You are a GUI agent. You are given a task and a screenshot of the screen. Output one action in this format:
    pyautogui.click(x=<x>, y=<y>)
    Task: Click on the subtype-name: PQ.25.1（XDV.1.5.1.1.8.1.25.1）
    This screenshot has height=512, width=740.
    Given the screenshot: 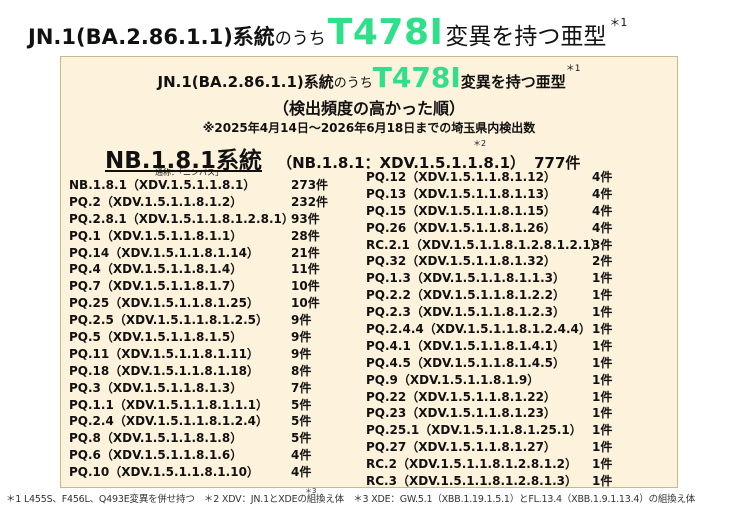 What is the action you would take?
    pyautogui.click(x=474, y=430)
    